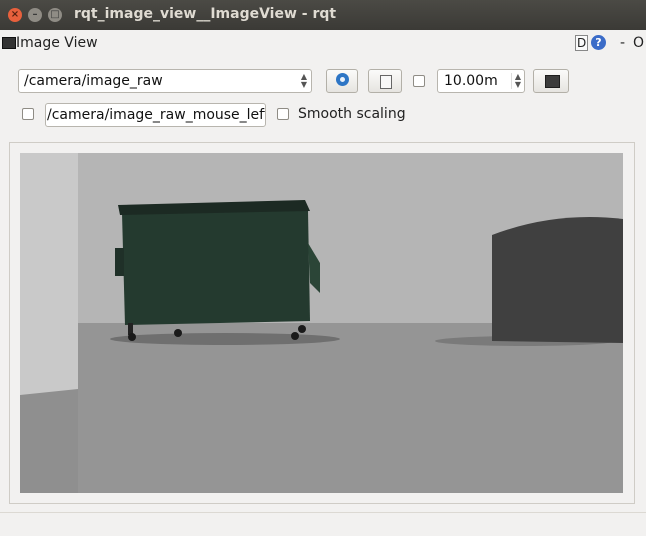 The height and width of the screenshot is (536, 646). What do you see at coordinates (28, 114) in the screenshot?
I see `publish-mouse-checkbox` at bounding box center [28, 114].